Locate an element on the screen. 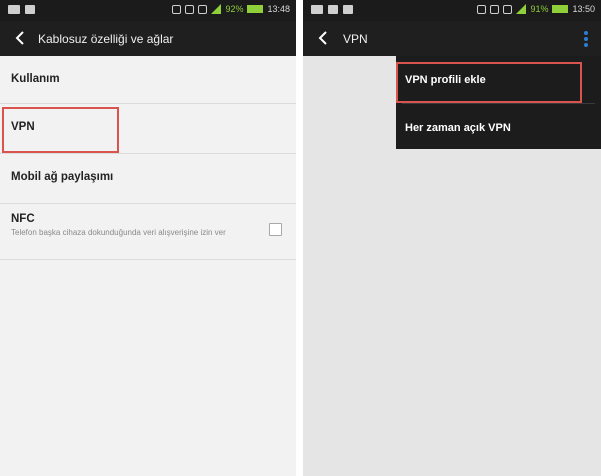 The height and width of the screenshot is (476, 601). menu-item-always-on-vpn: Her zaman açık VPN is located at coordinates (498, 128).